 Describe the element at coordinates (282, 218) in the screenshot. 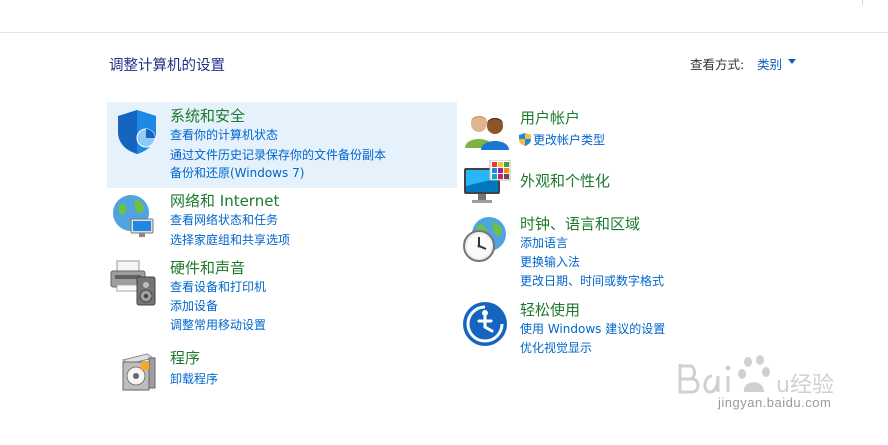

I see `category-network-internet: 网络和 Internet 查看网络状态和任务 选择家庭组和共享选项` at that location.